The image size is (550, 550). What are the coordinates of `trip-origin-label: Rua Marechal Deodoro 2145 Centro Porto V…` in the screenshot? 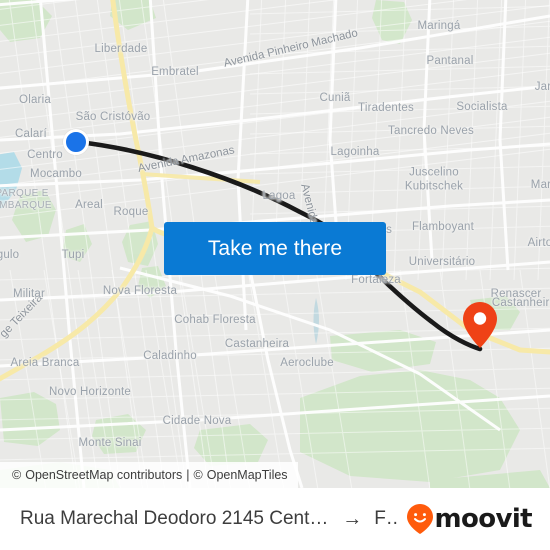 It's located at (175, 518).